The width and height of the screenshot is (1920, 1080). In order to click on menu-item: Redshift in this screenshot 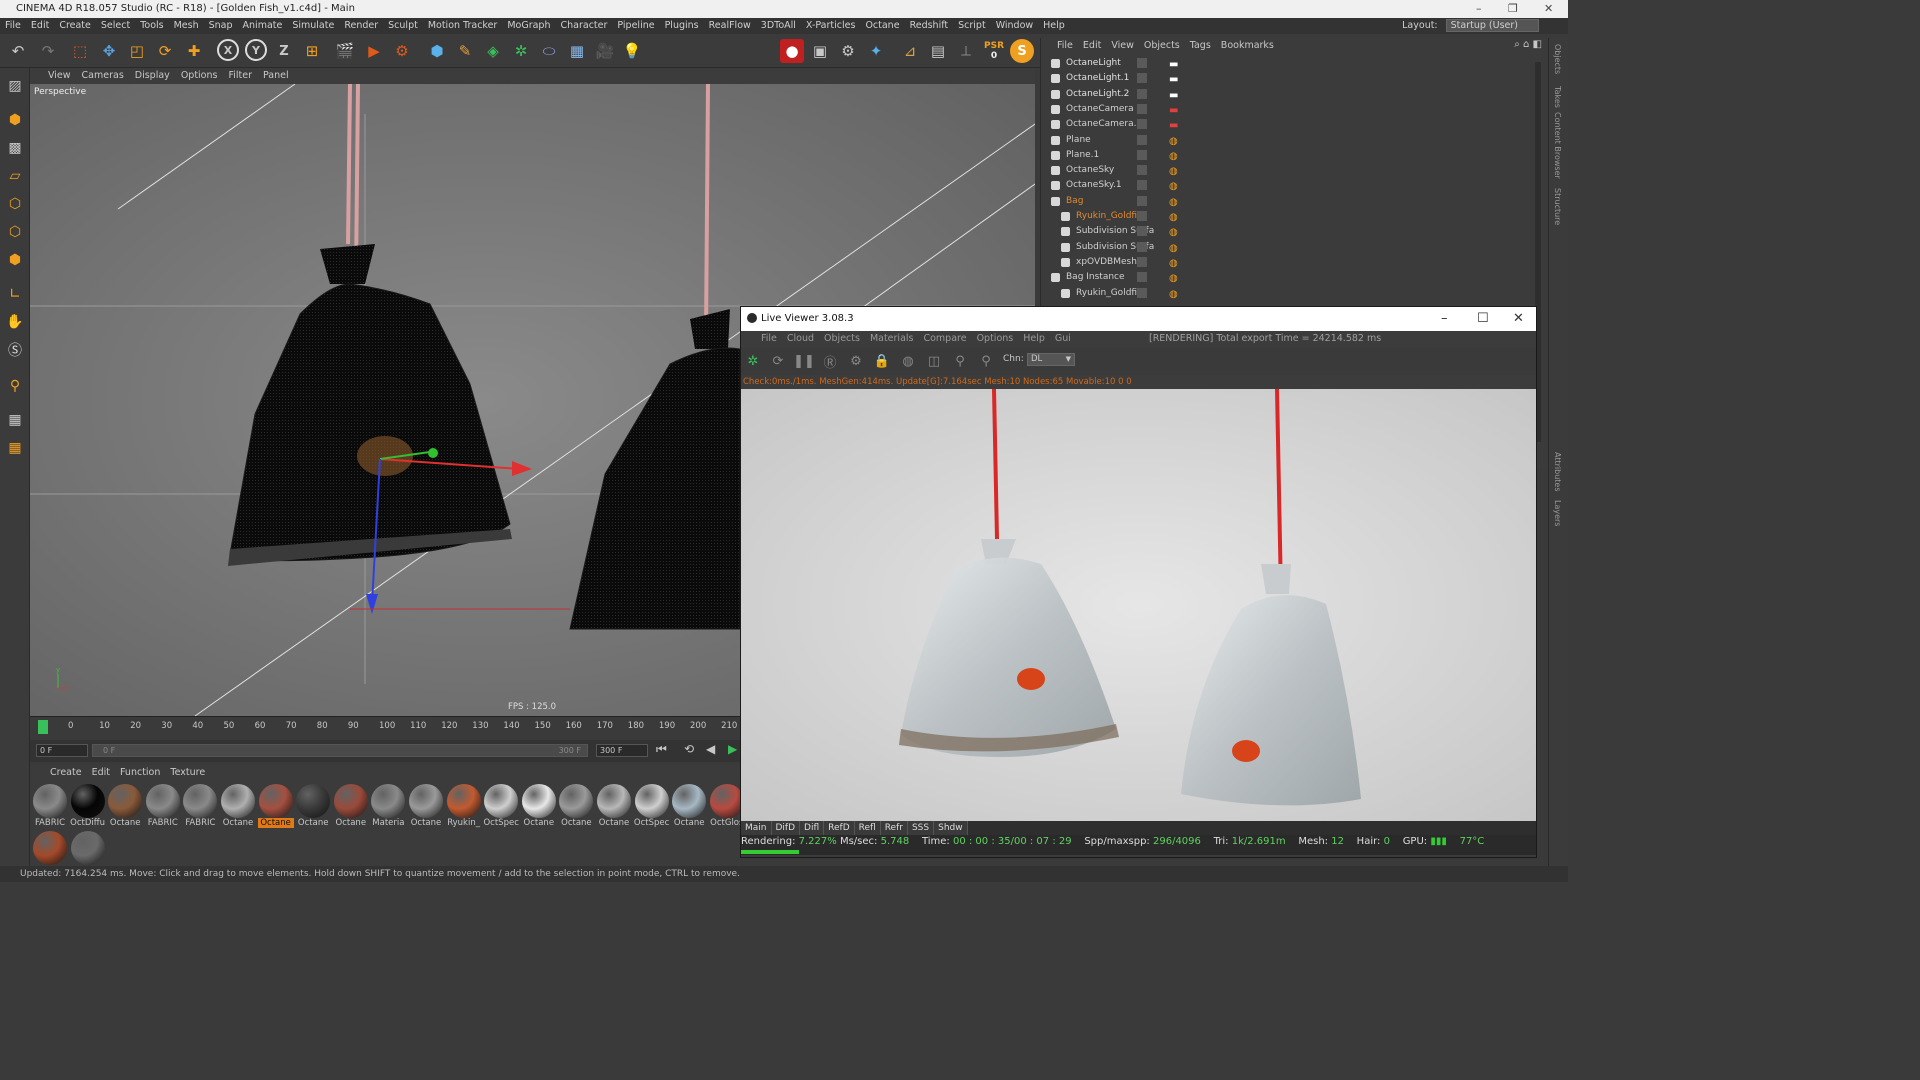, I will do `click(929, 25)`.